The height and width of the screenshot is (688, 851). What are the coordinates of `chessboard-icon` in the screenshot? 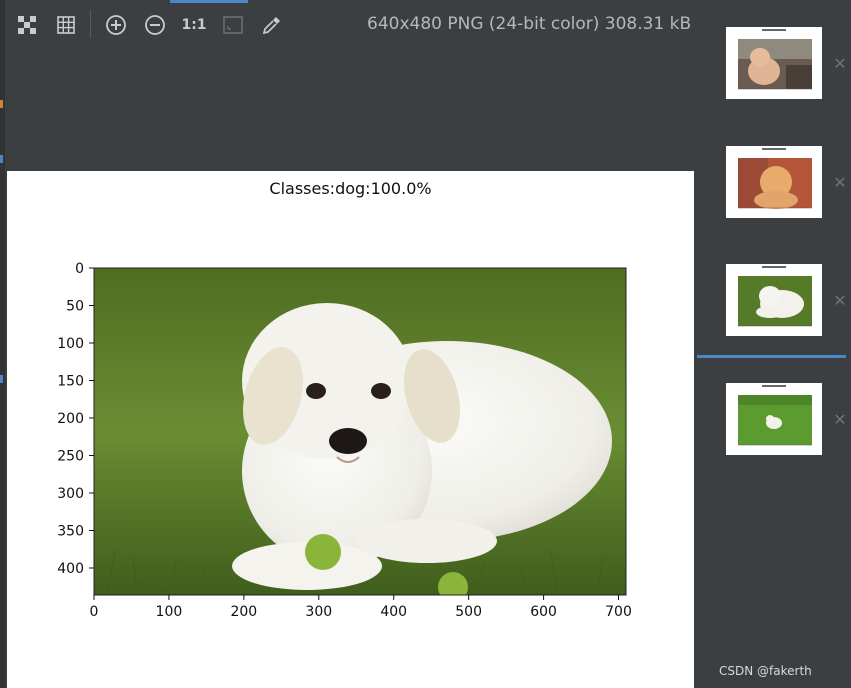 It's located at (27, 25).